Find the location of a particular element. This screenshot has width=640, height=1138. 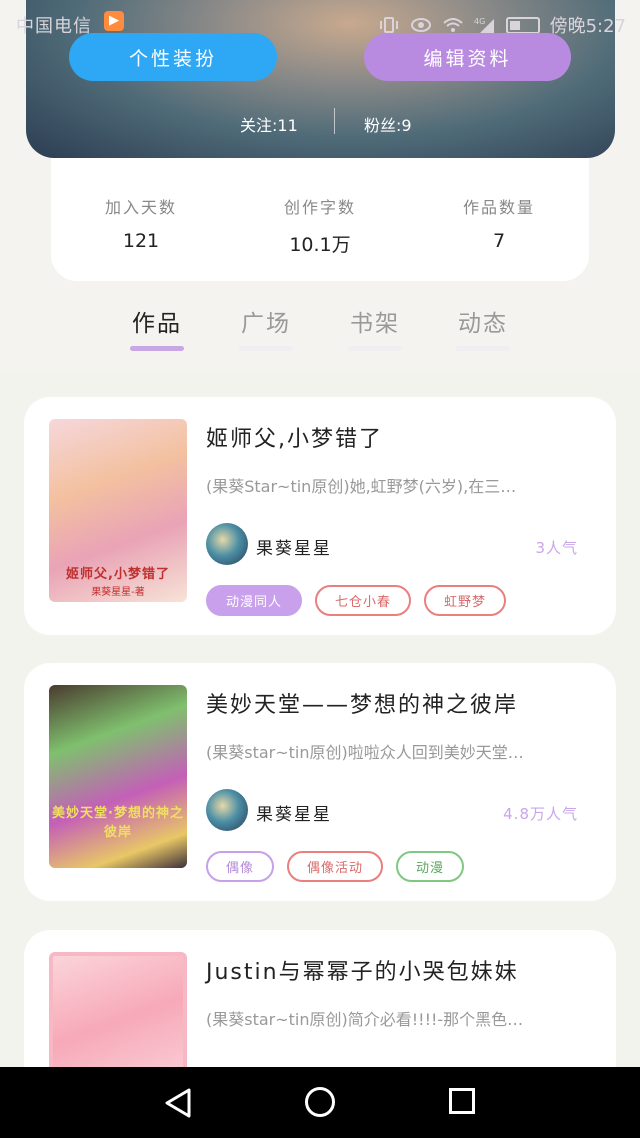

triangle-back-icon is located at coordinates (178, 1103).